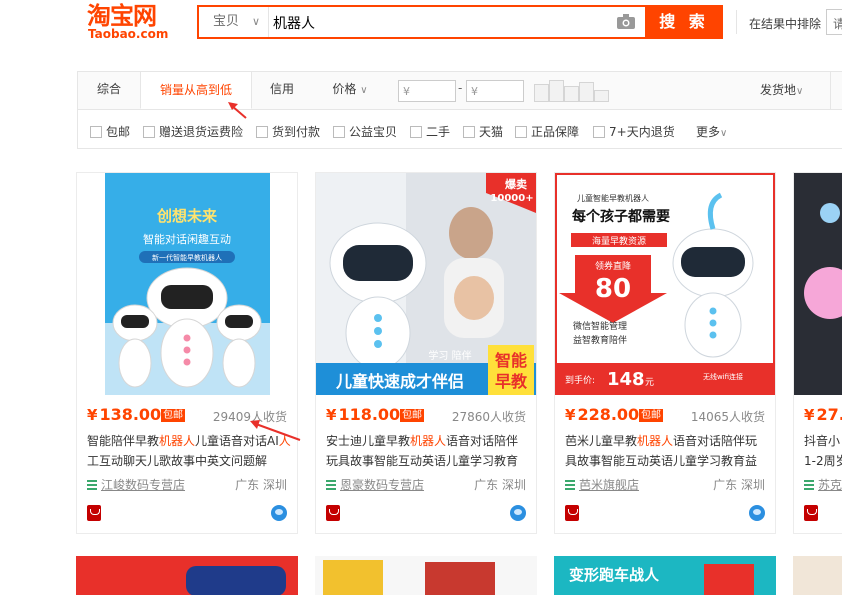 This screenshot has width=842, height=595. I want to click on deal-count: 14065人收货, so click(727, 417).